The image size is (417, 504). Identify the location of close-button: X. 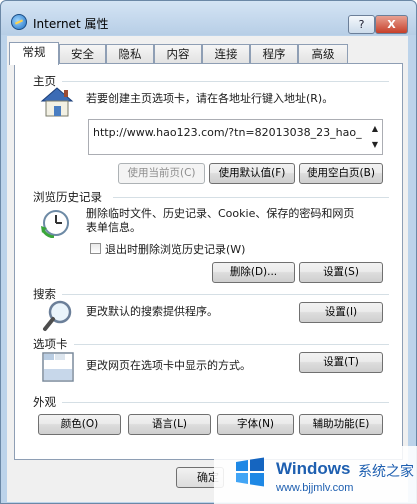
(391, 24).